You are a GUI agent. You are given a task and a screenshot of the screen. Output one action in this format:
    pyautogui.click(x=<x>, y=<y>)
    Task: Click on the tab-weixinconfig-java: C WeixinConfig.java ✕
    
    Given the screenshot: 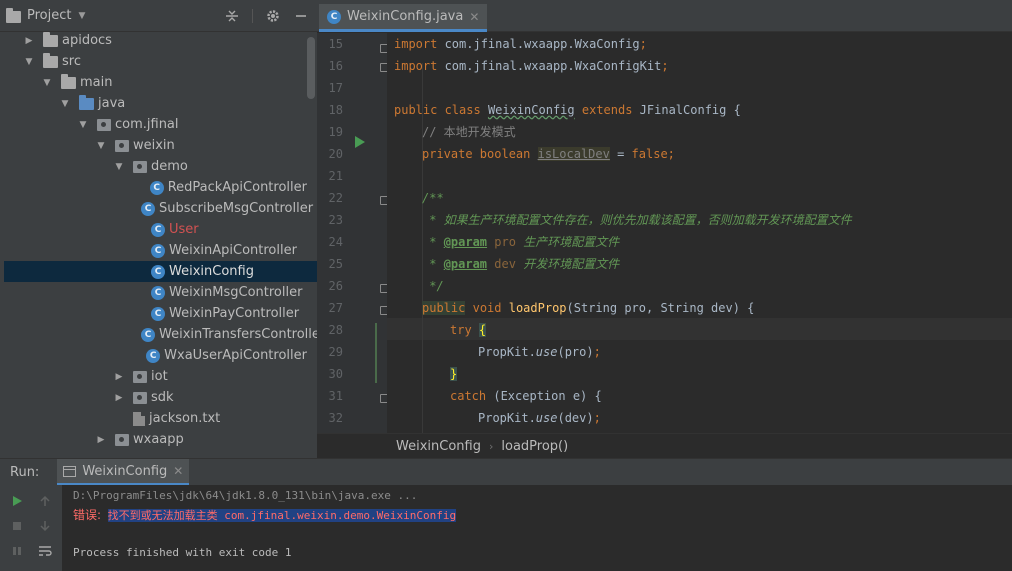 What is the action you would take?
    pyautogui.click(x=403, y=18)
    